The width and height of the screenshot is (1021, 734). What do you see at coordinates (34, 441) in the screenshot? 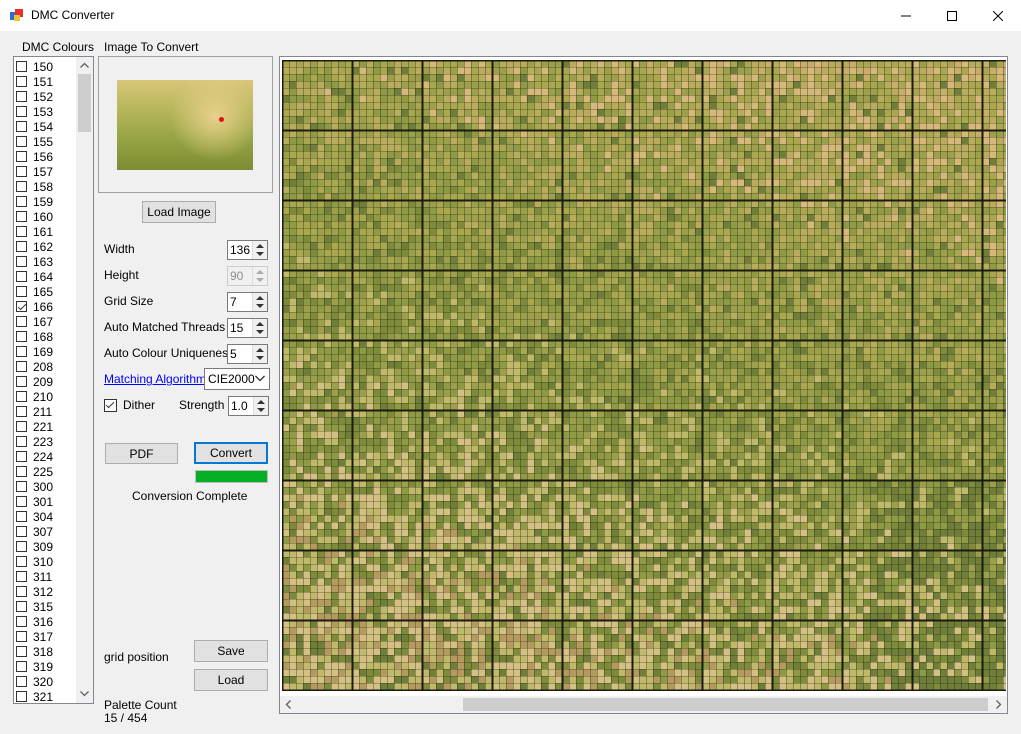
I see `list-item: 223` at bounding box center [34, 441].